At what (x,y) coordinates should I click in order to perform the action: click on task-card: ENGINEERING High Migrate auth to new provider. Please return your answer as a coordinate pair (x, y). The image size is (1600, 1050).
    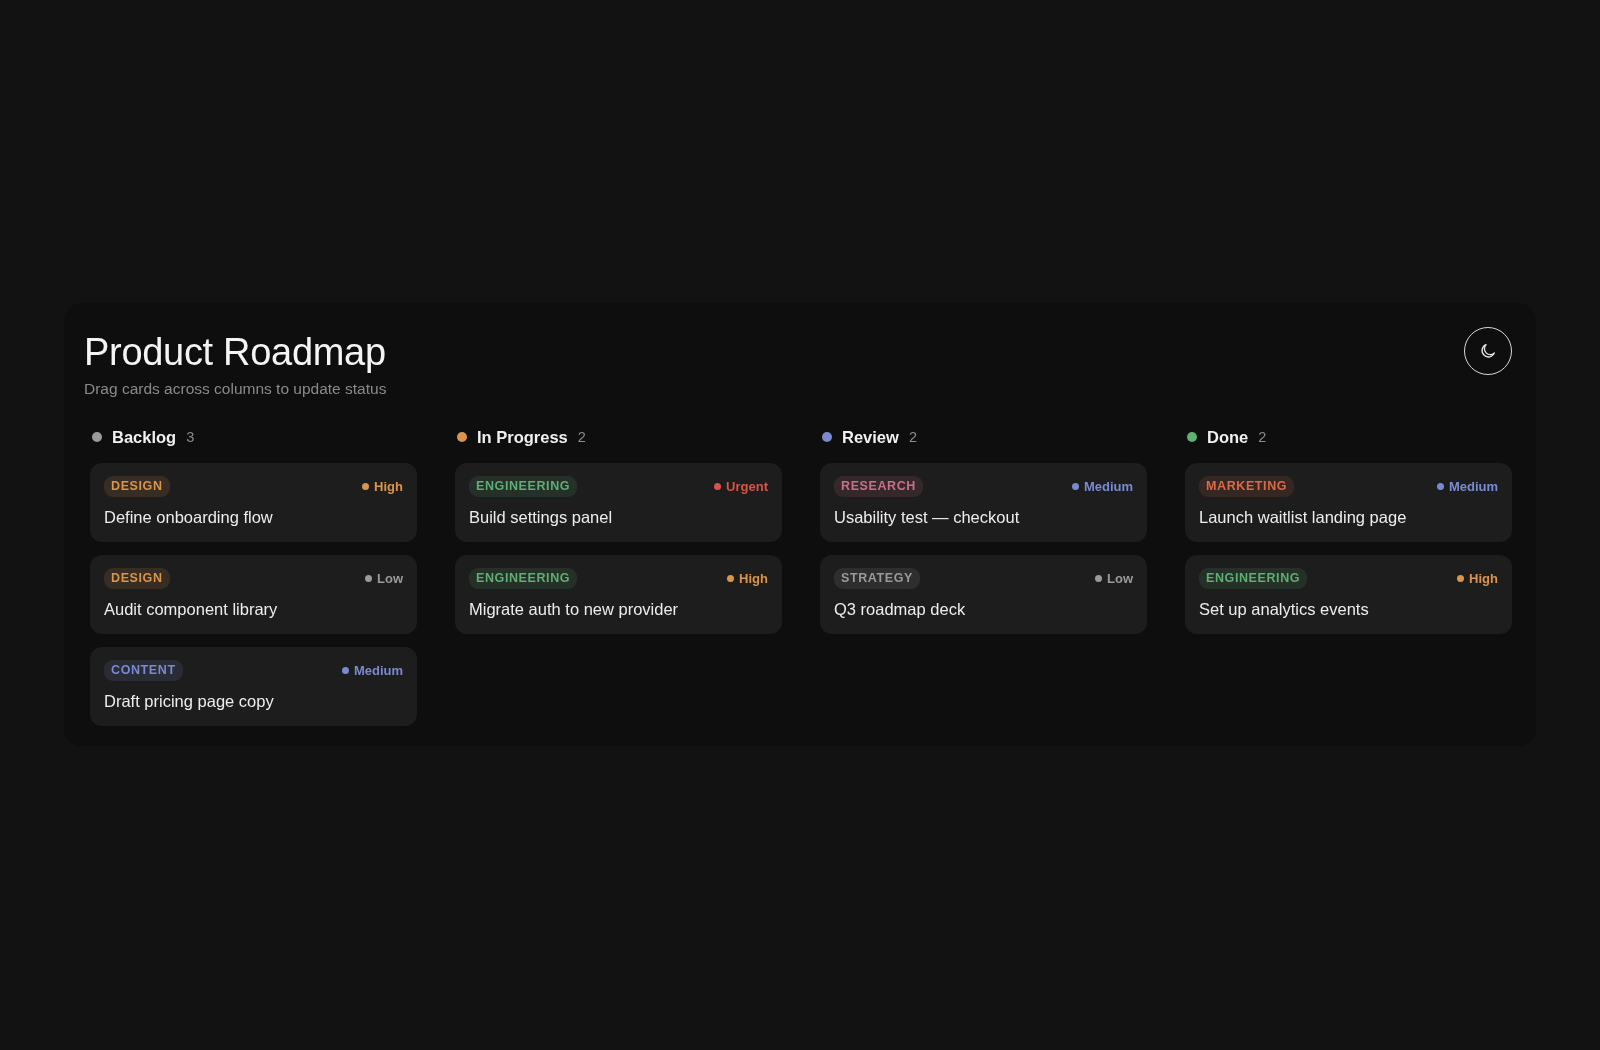
    Looking at the image, I should click on (618, 594).